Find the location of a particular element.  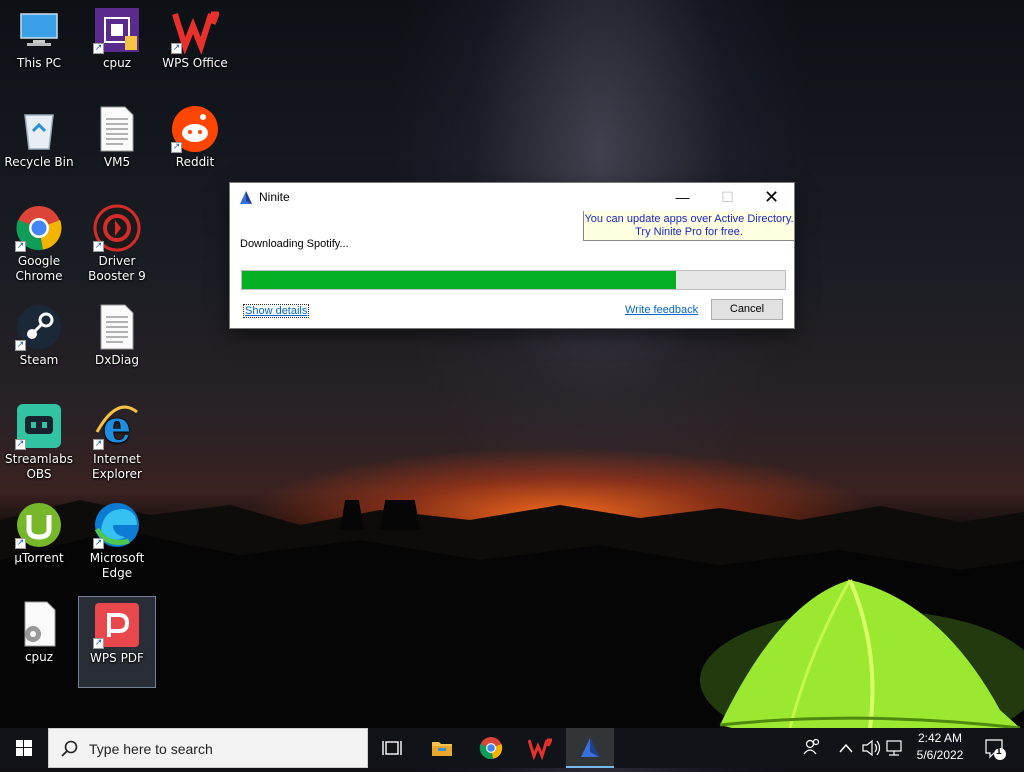

desktop-icon-recycle-bin: Recycle Bin is located at coordinates (39, 147).